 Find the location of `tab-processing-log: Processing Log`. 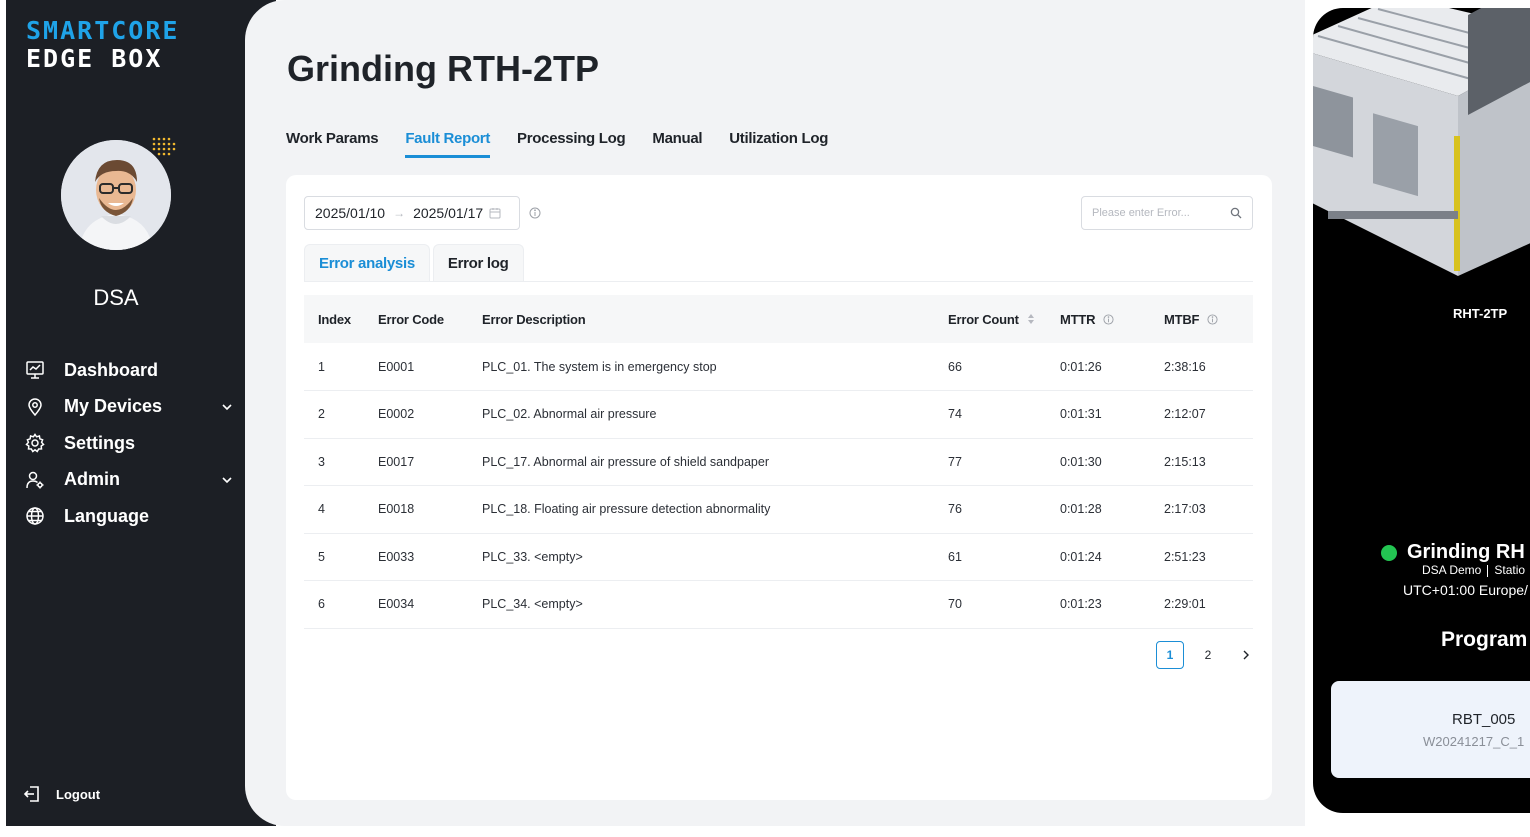

tab-processing-log: Processing Log is located at coordinates (571, 144).